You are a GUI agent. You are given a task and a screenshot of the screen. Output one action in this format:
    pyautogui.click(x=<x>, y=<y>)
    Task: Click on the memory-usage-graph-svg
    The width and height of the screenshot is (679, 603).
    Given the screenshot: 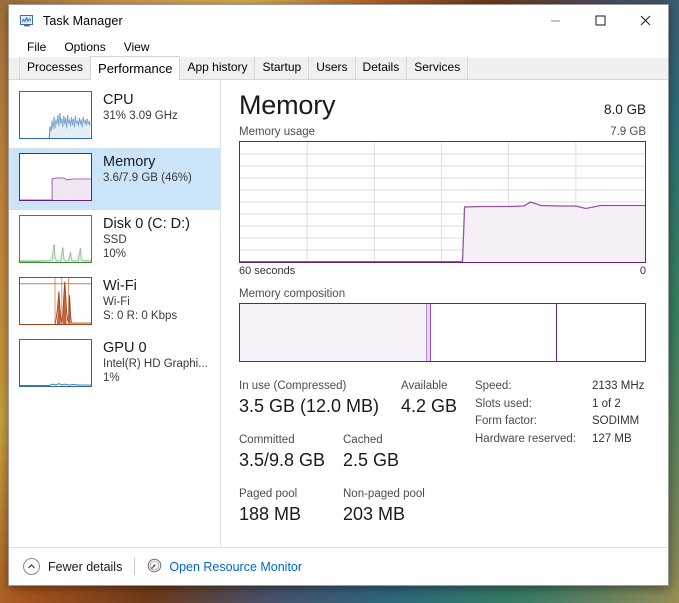 What is the action you would take?
    pyautogui.click(x=442, y=202)
    